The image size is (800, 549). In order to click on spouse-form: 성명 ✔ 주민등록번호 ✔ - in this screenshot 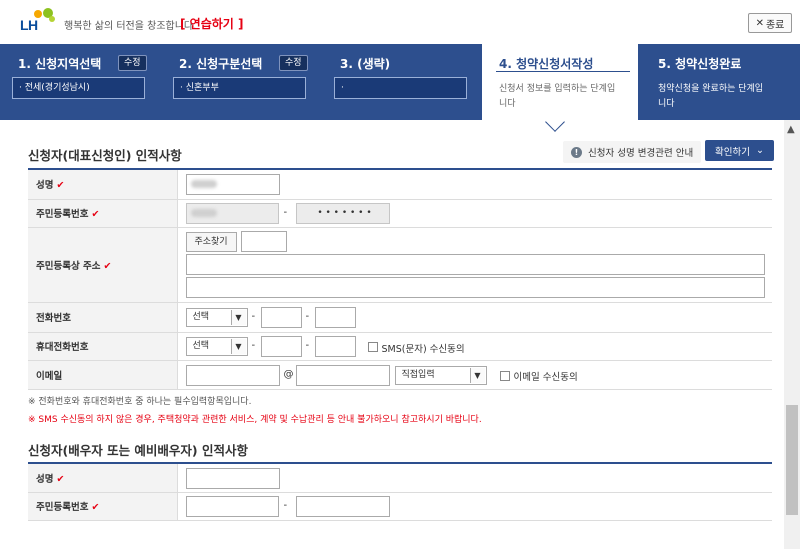, I will do `click(400, 491)`.